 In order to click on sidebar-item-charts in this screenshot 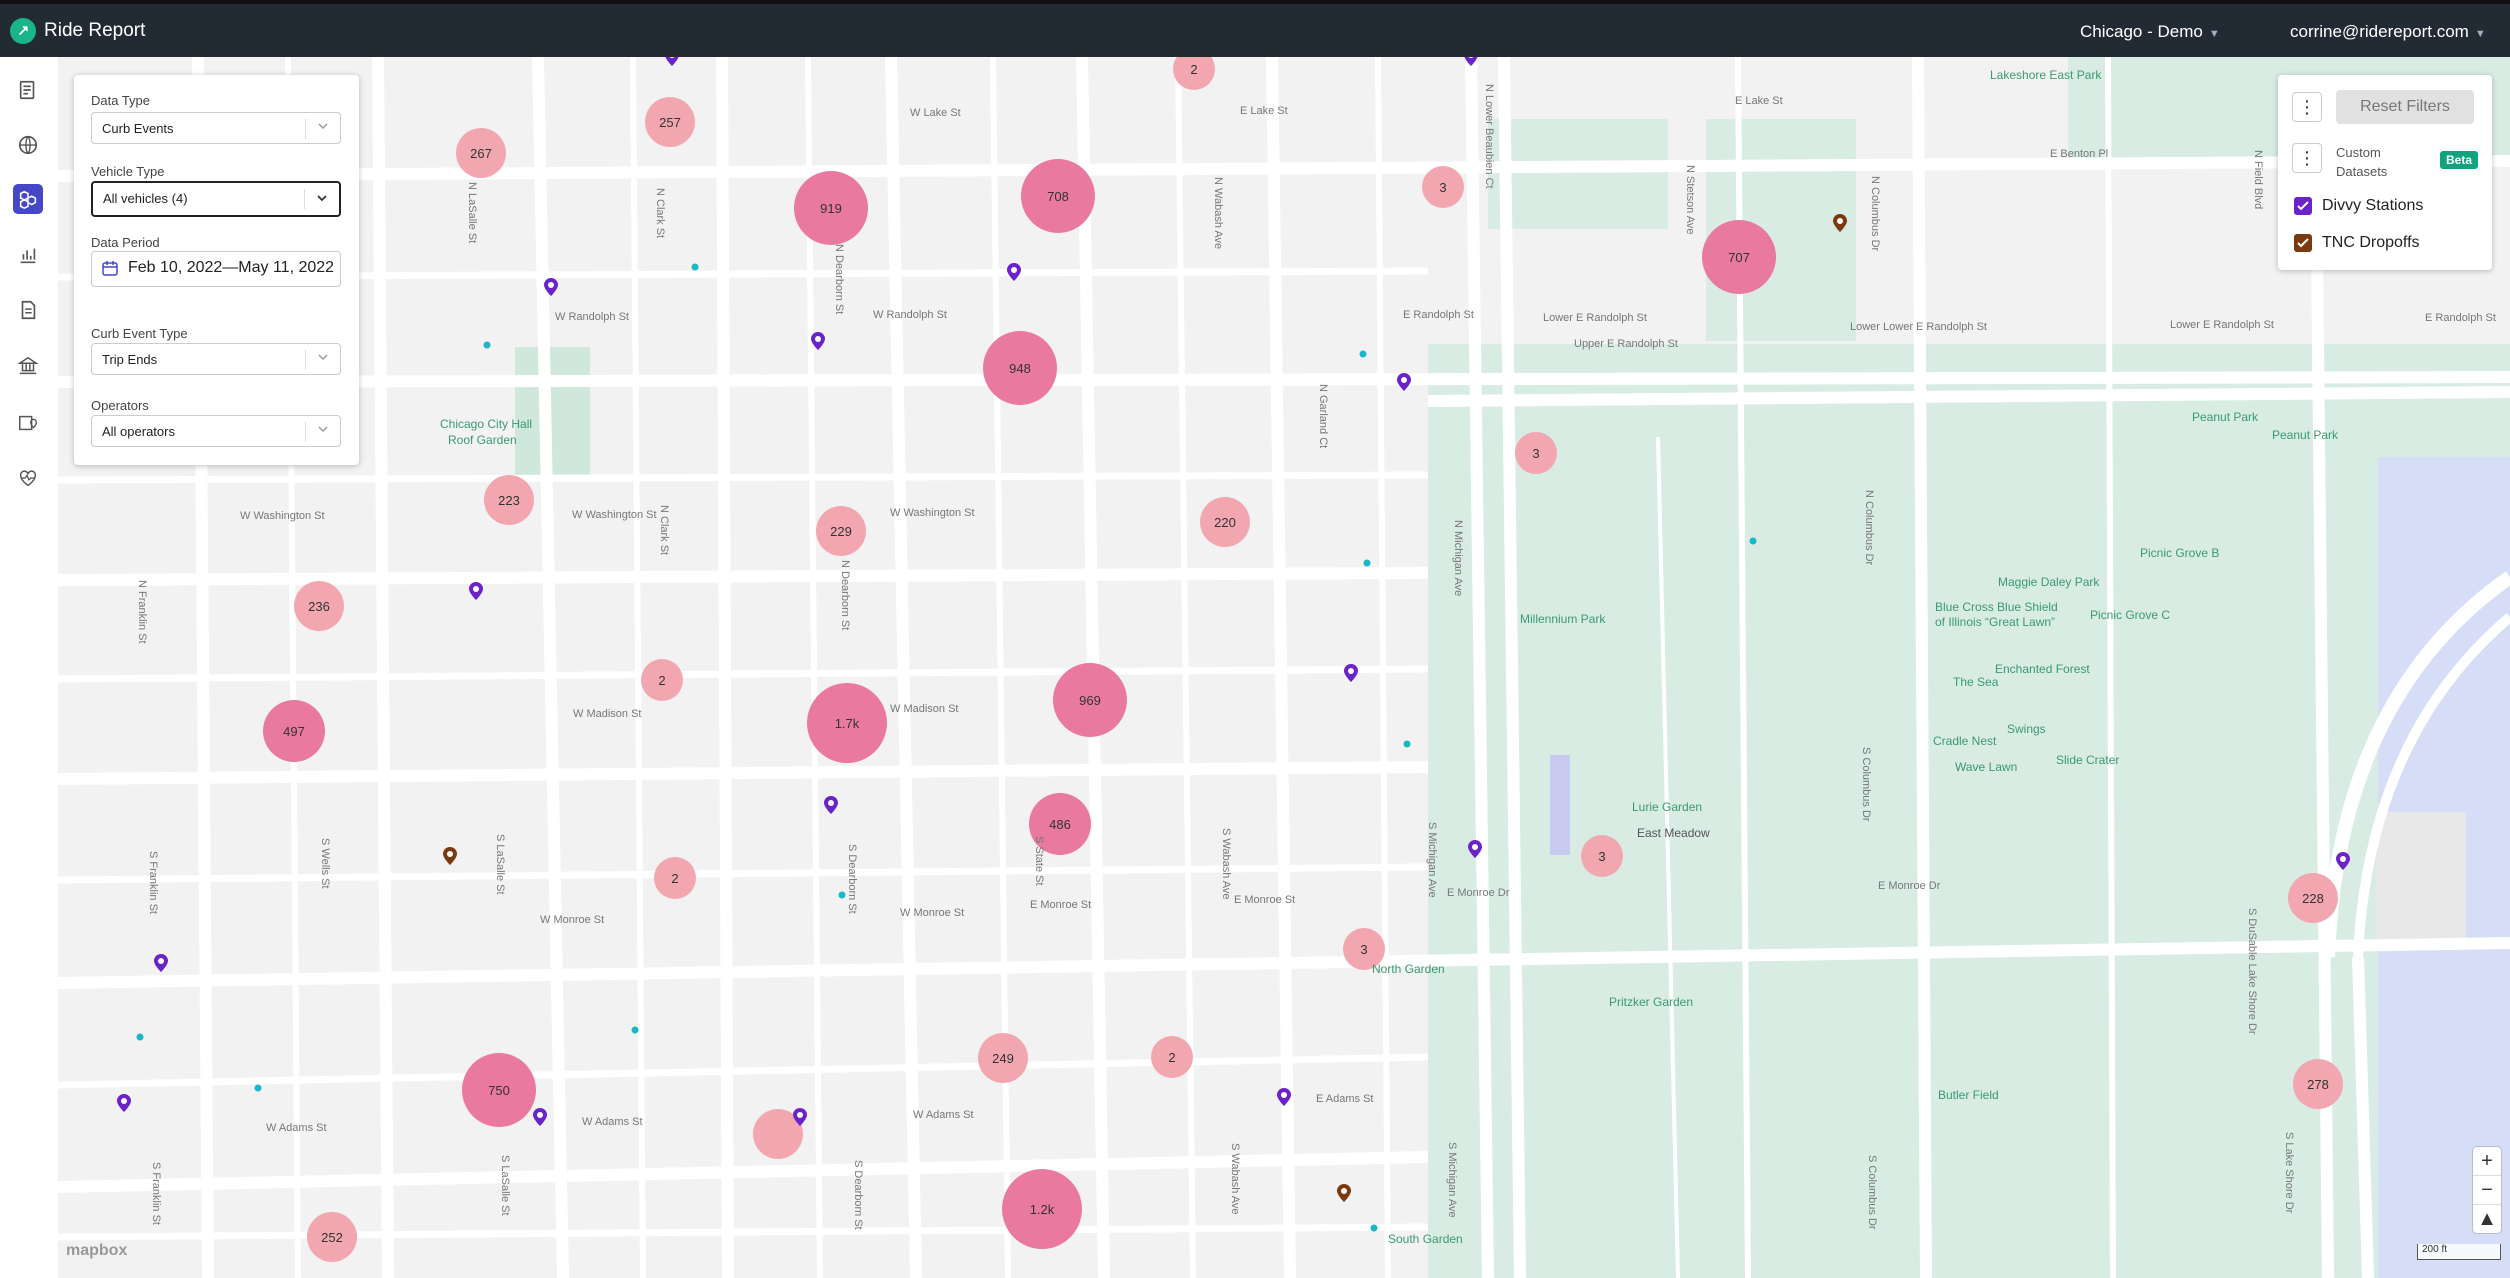, I will do `click(28, 255)`.